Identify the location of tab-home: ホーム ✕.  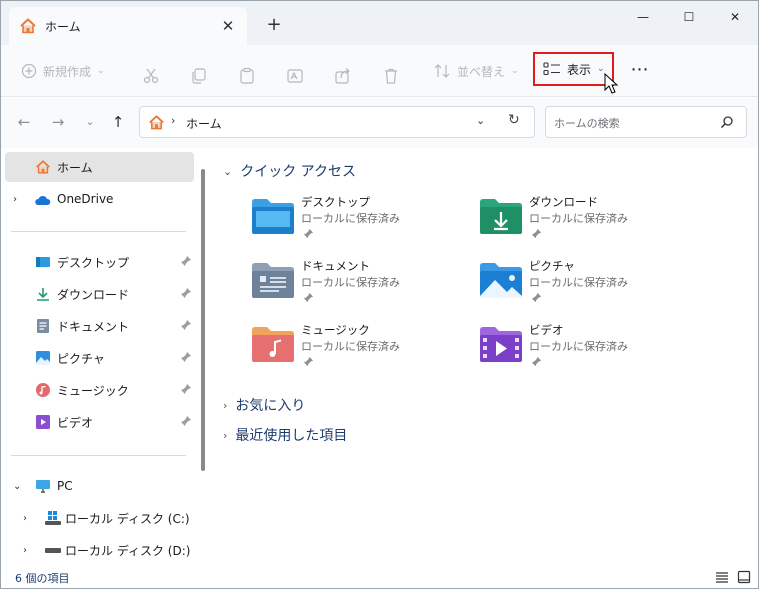
(128, 26).